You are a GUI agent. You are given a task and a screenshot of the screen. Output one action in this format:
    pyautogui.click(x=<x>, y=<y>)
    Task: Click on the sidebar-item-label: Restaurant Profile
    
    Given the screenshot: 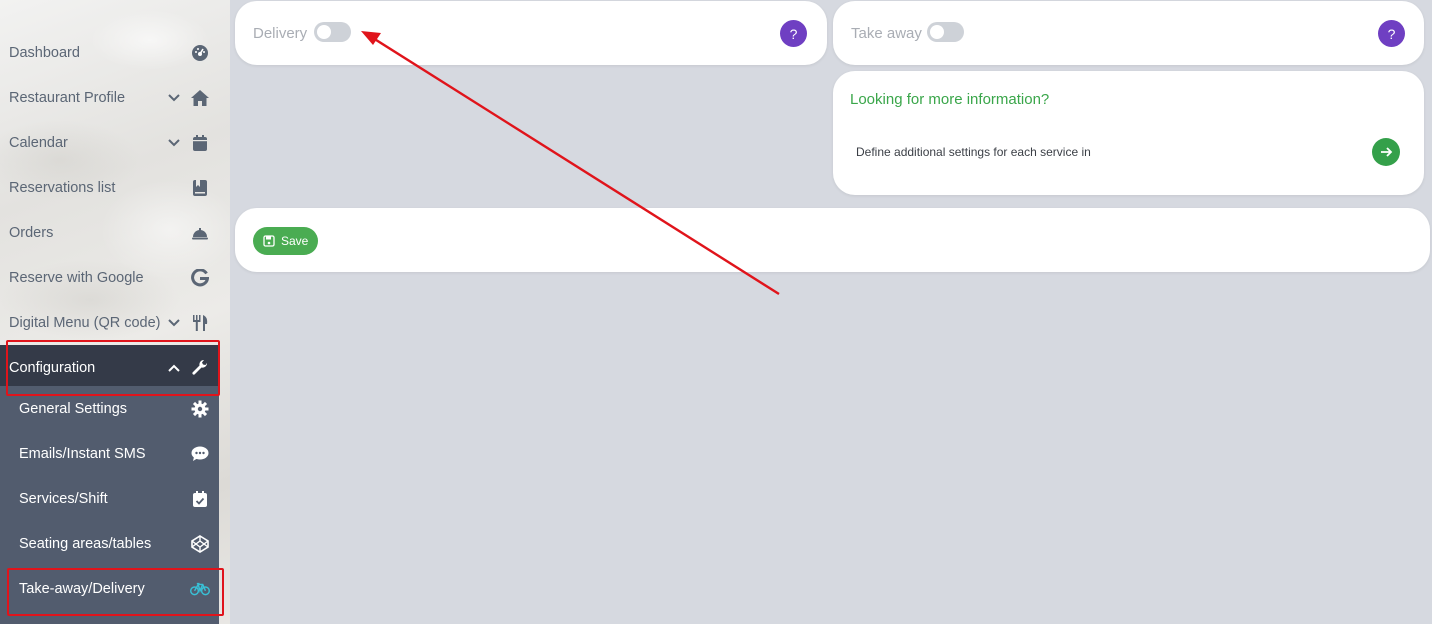 What is the action you would take?
    pyautogui.click(x=67, y=97)
    